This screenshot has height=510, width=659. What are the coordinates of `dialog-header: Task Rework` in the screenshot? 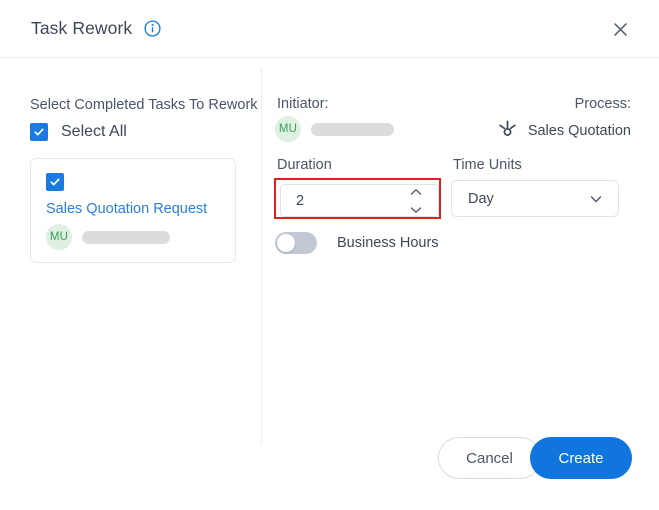 It's located at (329, 29).